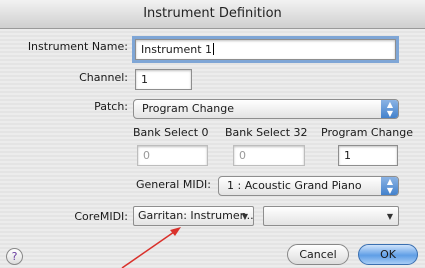 This screenshot has height=268, width=425. What do you see at coordinates (148, 249) in the screenshot?
I see `annotation-arrow-line` at bounding box center [148, 249].